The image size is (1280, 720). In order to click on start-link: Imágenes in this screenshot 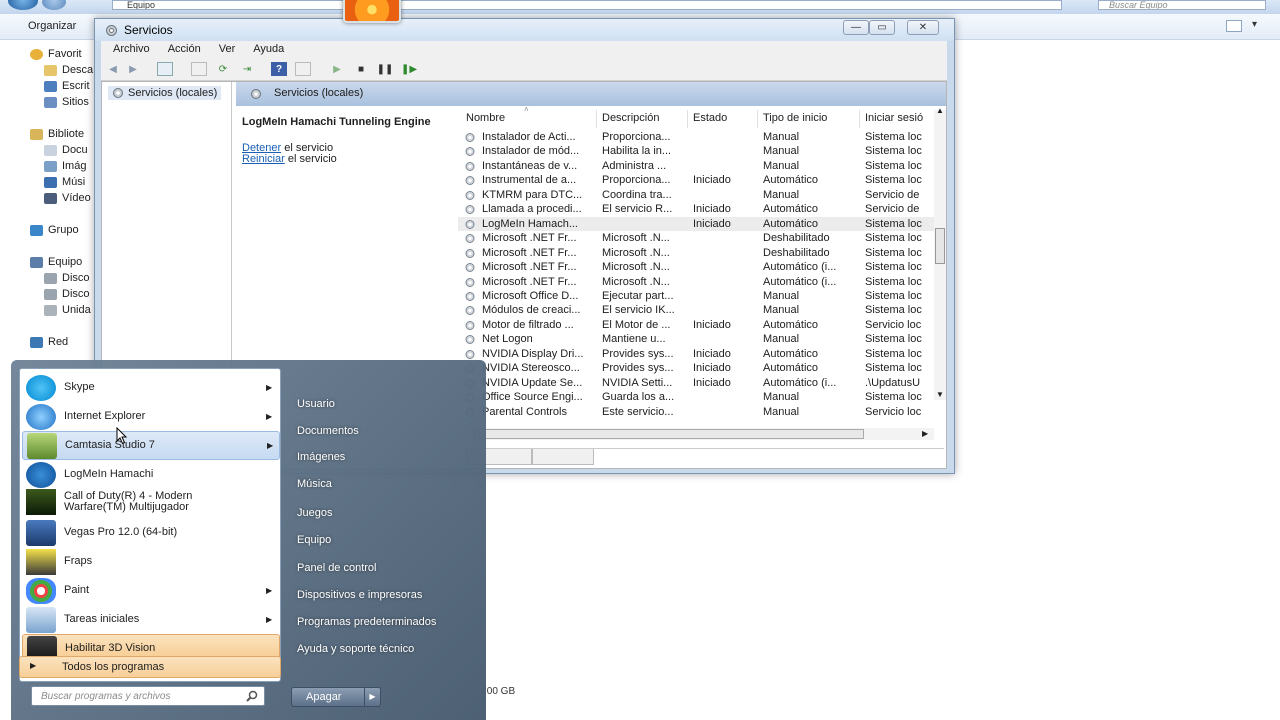, I will do `click(321, 457)`.